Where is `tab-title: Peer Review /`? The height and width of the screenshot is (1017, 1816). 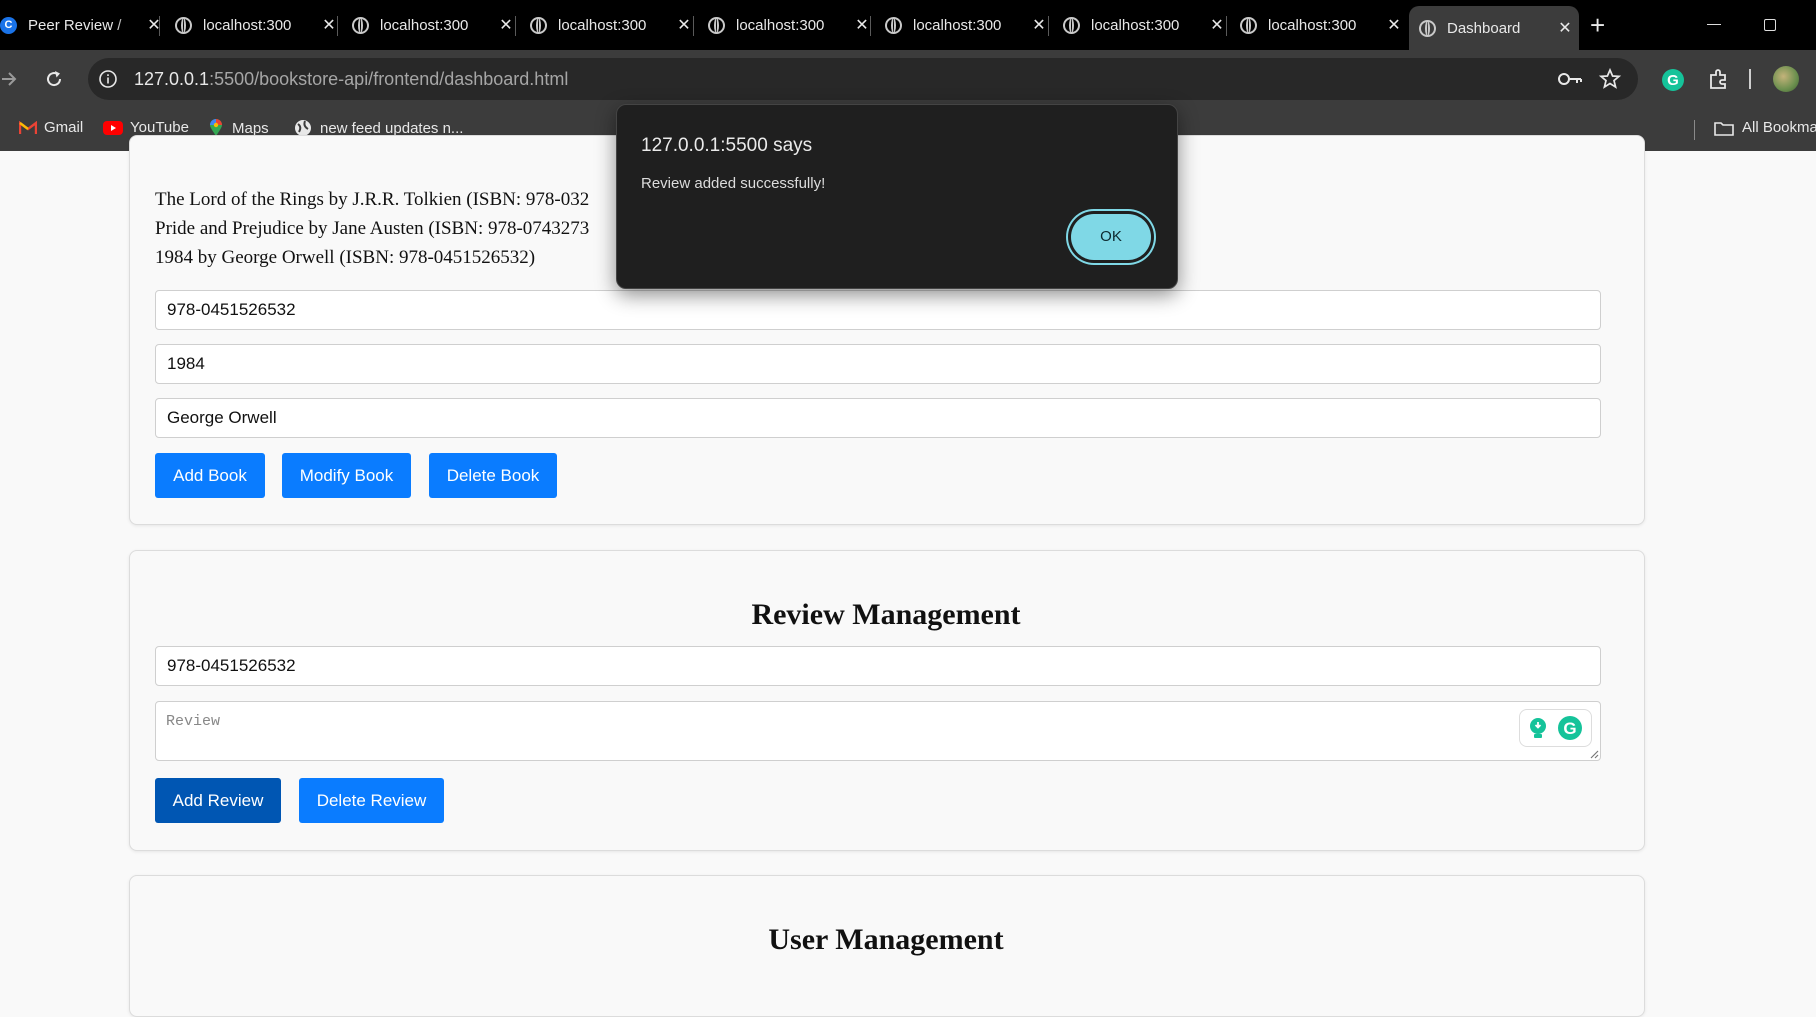 tab-title: Peer Review / is located at coordinates (75, 25).